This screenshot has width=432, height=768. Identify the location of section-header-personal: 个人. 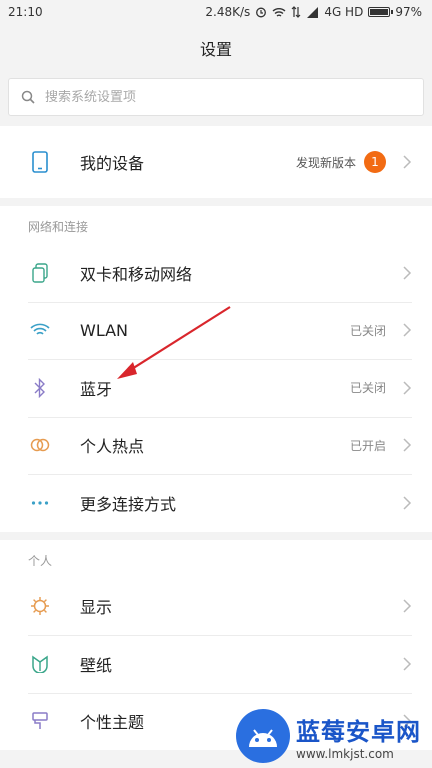
(40, 560).